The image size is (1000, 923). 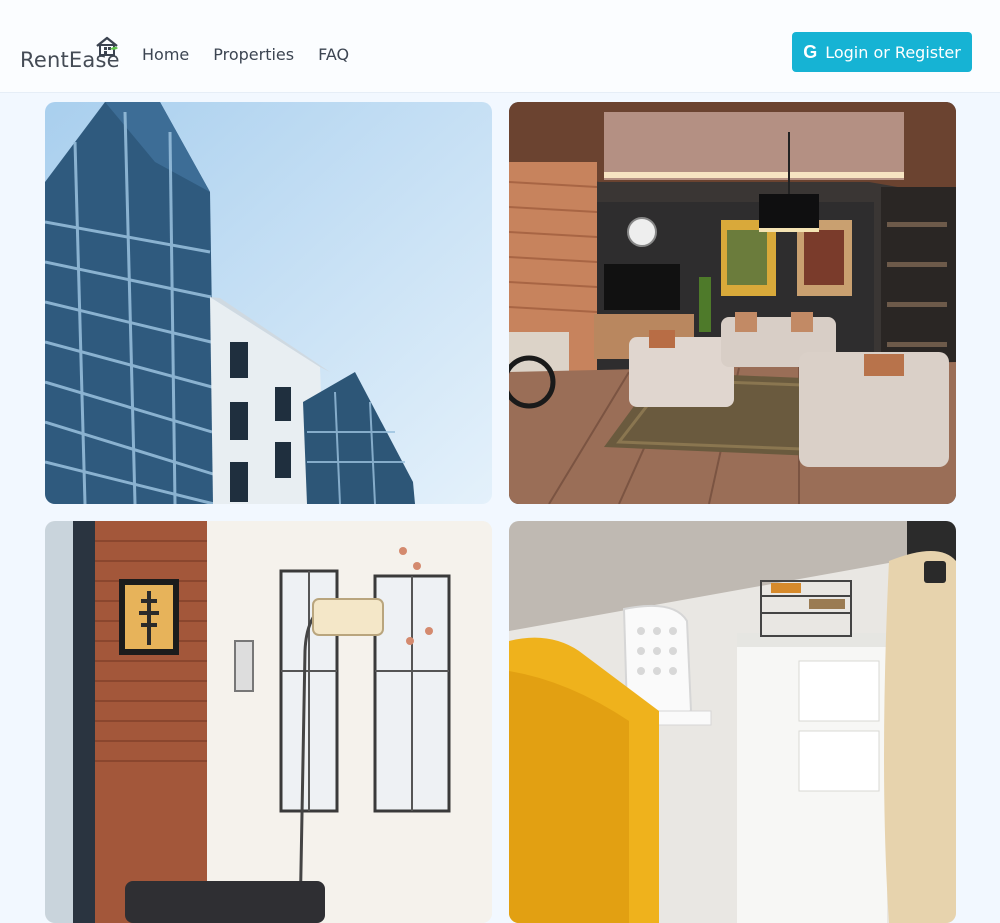 I want to click on house-icon, so click(x=107, y=46).